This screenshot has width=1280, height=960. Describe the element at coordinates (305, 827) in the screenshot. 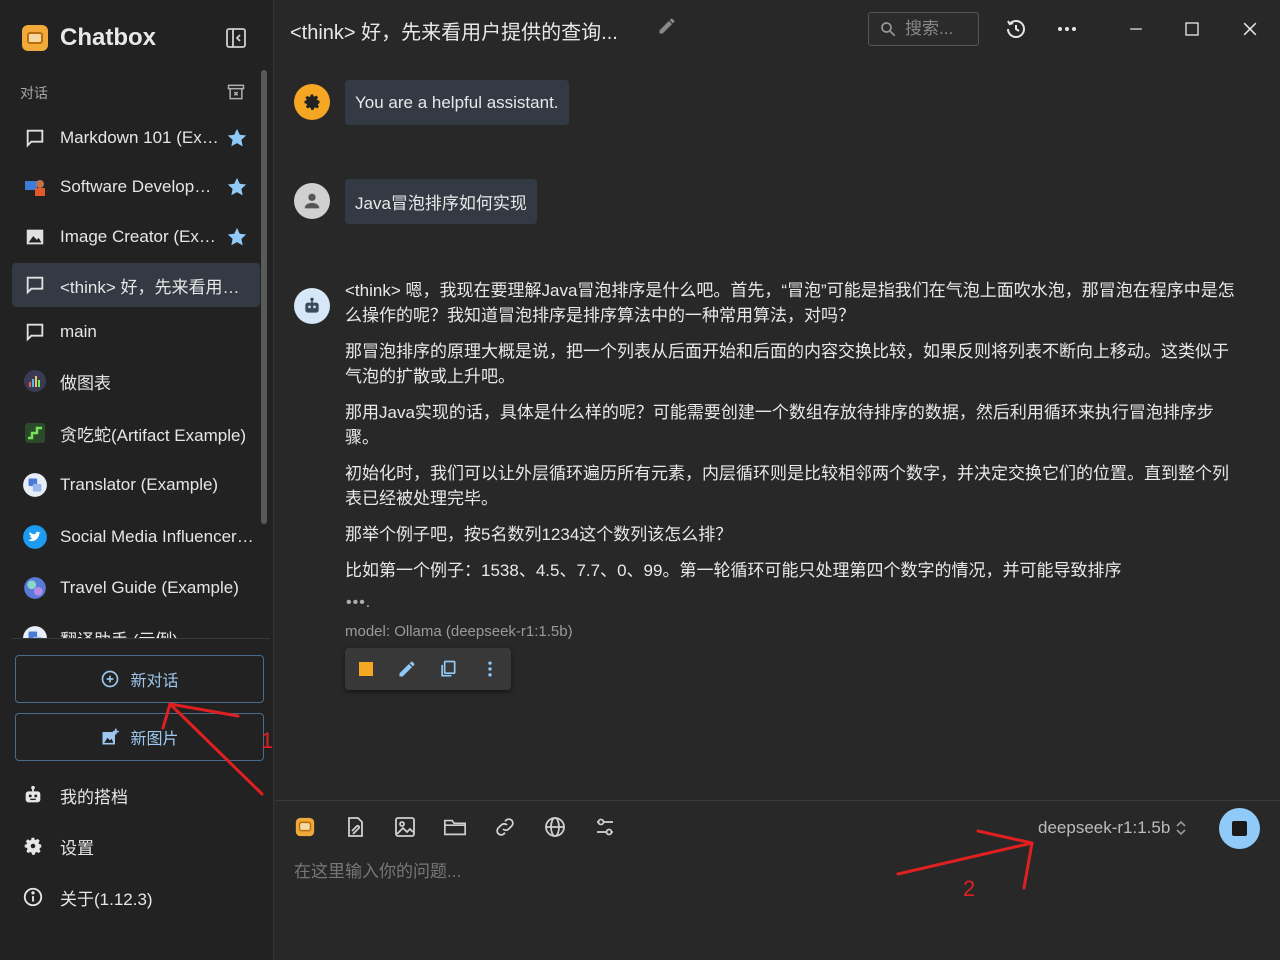

I see `chatbox-logo-icon` at that location.